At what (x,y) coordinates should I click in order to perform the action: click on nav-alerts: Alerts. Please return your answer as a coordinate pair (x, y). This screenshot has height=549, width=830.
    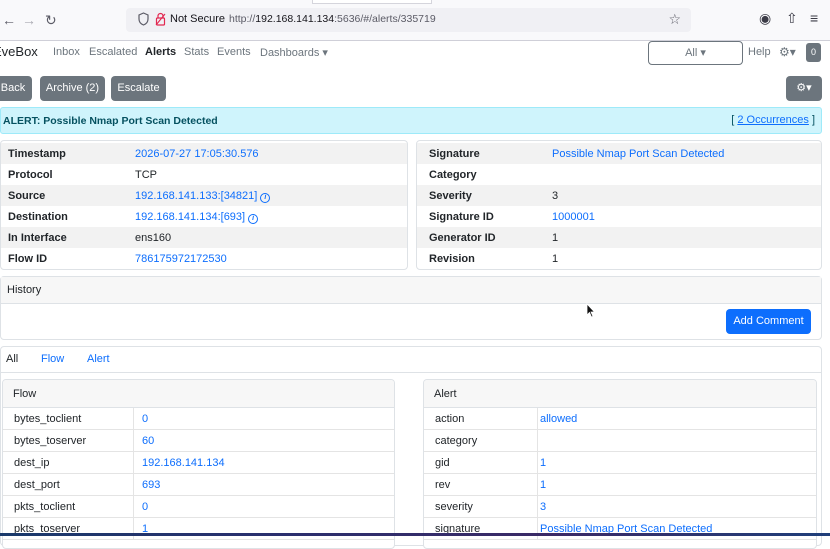
    Looking at the image, I should click on (160, 52).